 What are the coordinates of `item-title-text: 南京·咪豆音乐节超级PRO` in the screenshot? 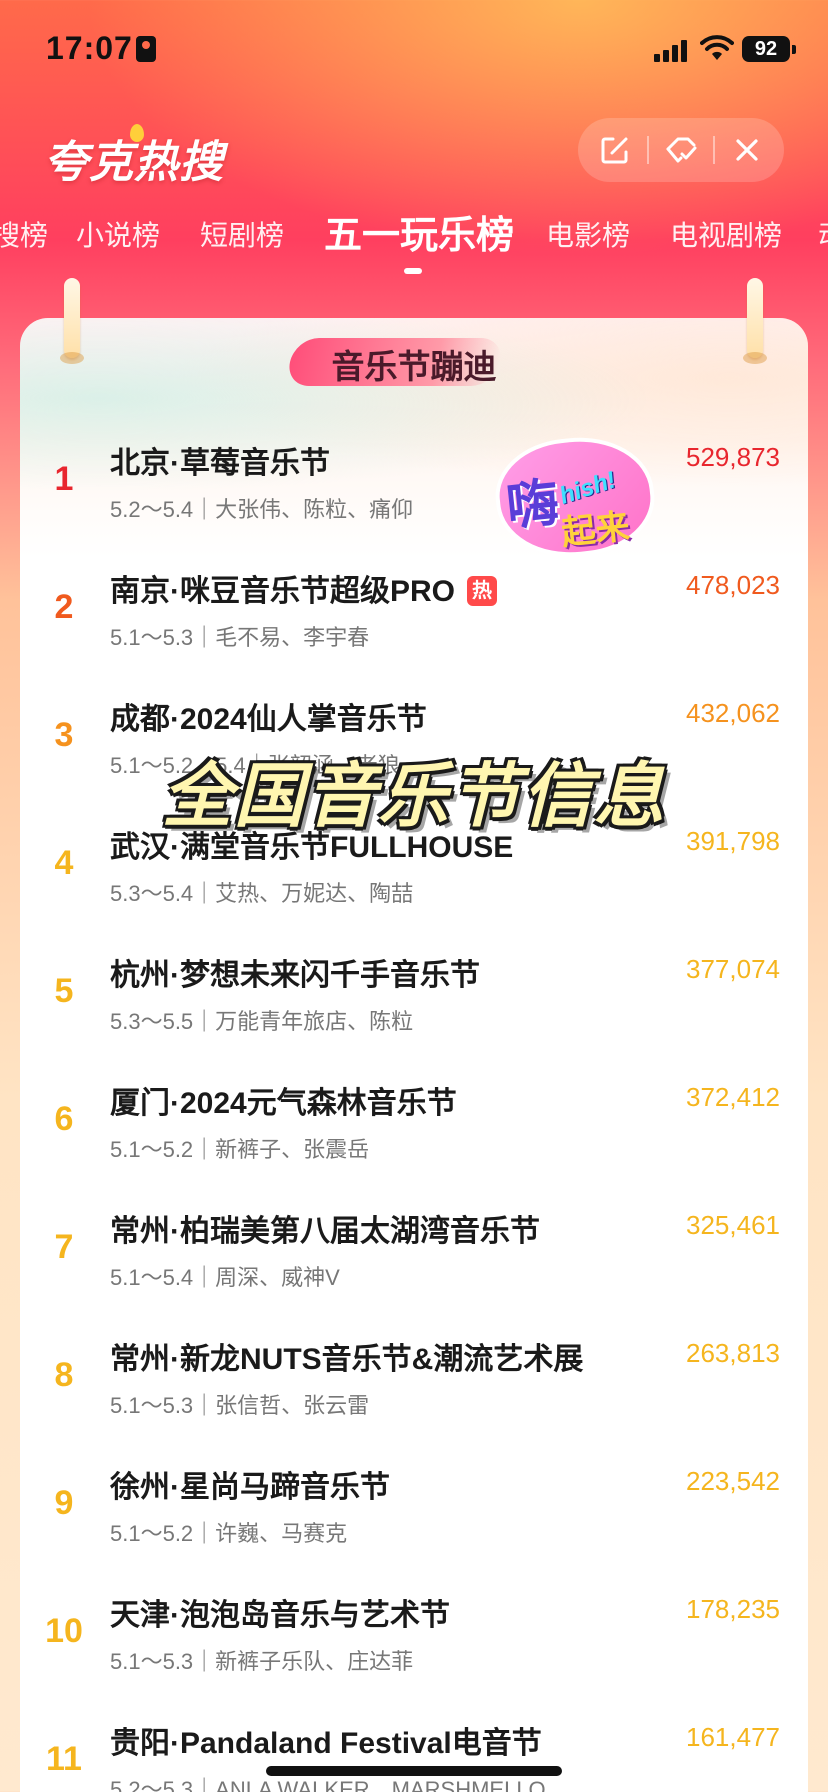 It's located at (282, 591).